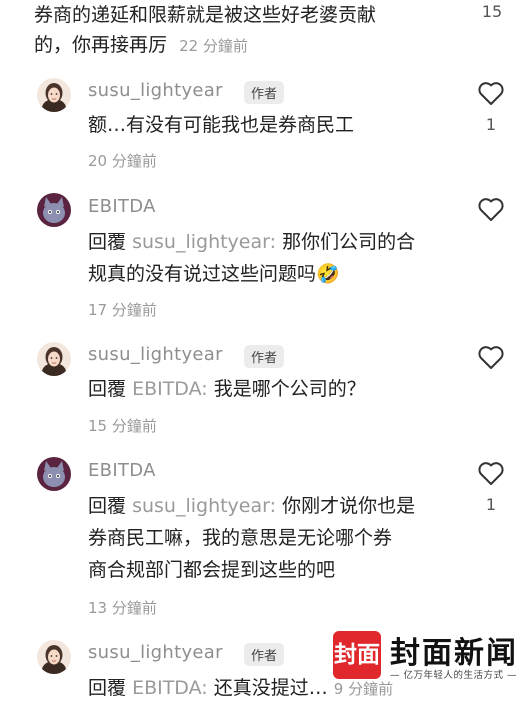  Describe the element at coordinates (221, 125) in the screenshot. I see `reply-1-text: 额…有没有可能我也是券商民工` at that location.